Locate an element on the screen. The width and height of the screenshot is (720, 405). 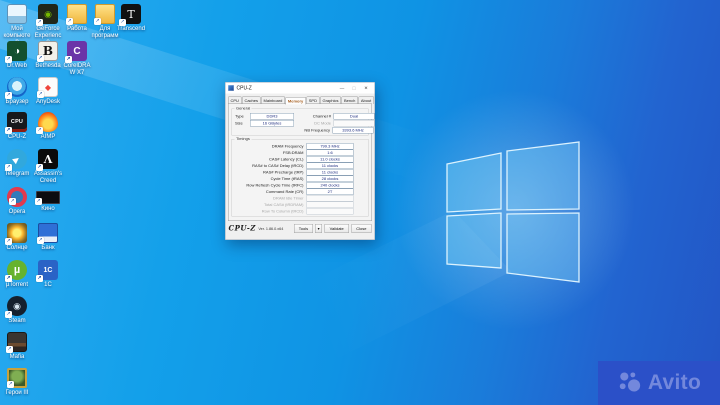
desktop-icon-drweb: ◑ Dr.Web is located at coordinates (17, 55).